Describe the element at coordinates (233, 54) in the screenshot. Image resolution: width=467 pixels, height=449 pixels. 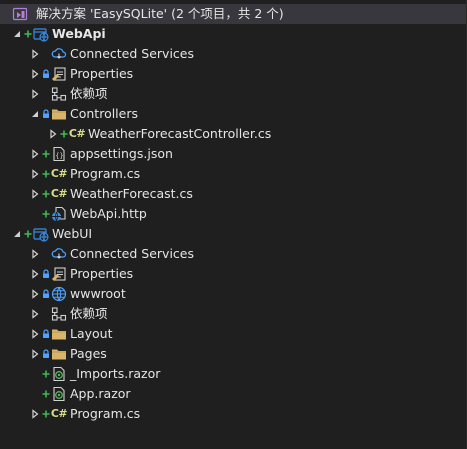
I see `tree-row-connected-services: Connected Services` at that location.